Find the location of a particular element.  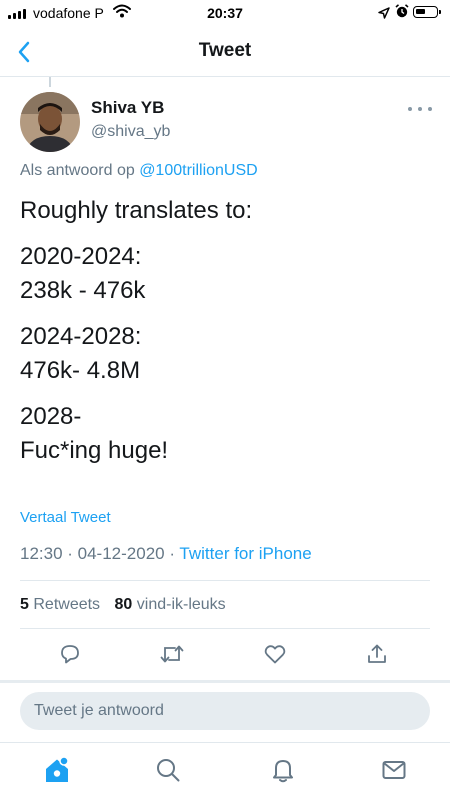

reply-context: Als antwoord op @100trillionUSD is located at coordinates (139, 171).